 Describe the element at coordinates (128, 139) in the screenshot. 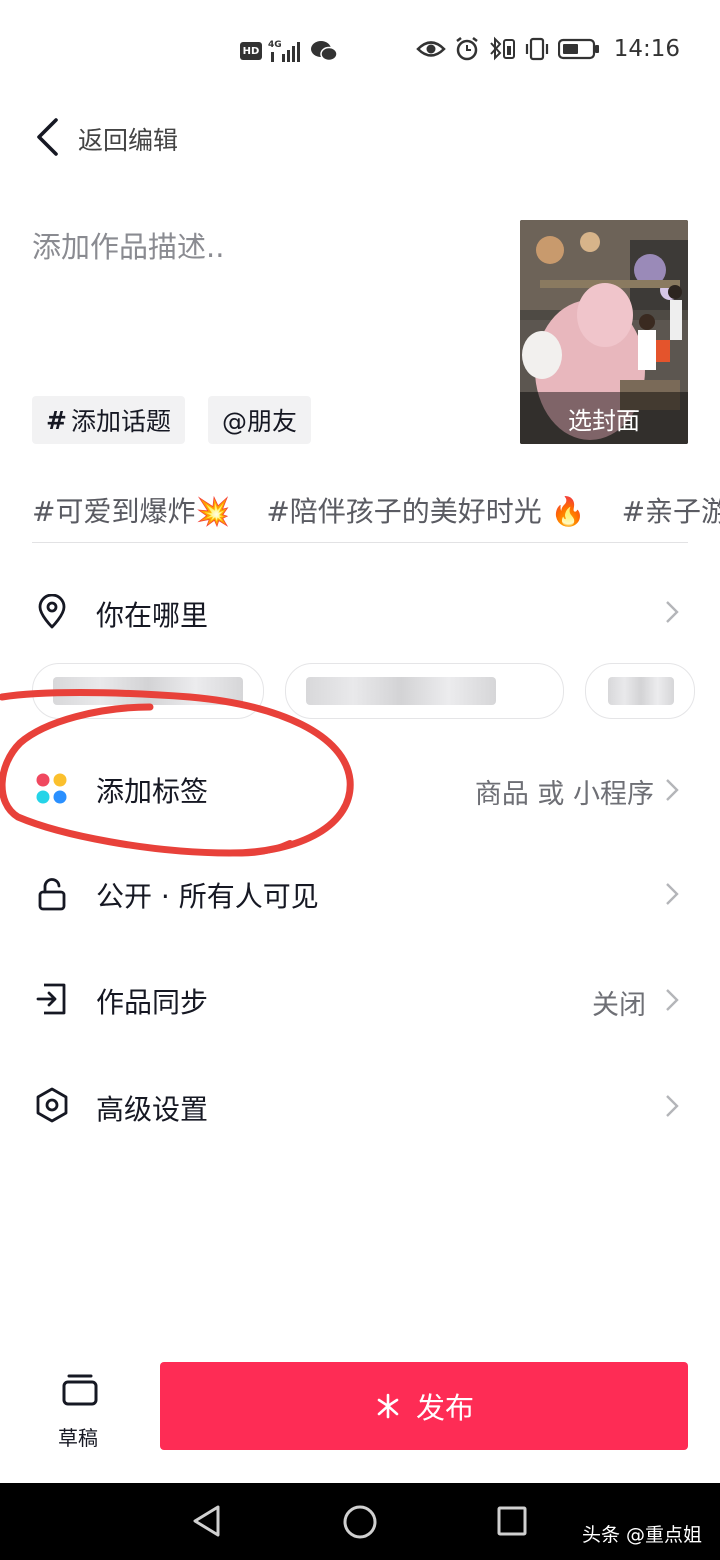

I see `back-to-edit-label: 返回编辑` at that location.